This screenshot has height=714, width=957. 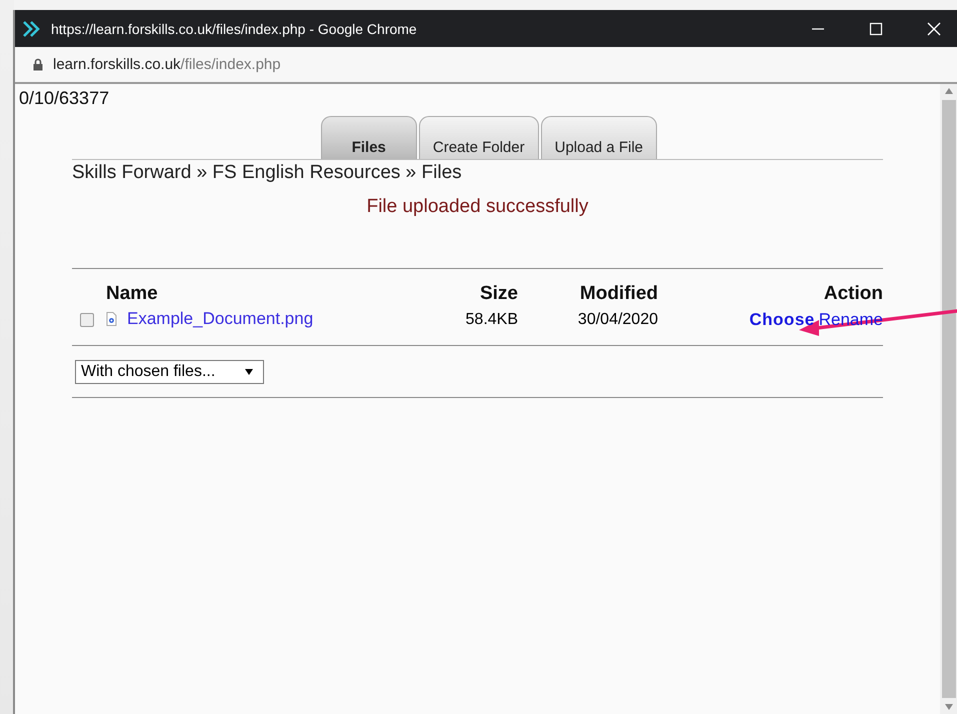 I want to click on column-header: Size, so click(x=499, y=293).